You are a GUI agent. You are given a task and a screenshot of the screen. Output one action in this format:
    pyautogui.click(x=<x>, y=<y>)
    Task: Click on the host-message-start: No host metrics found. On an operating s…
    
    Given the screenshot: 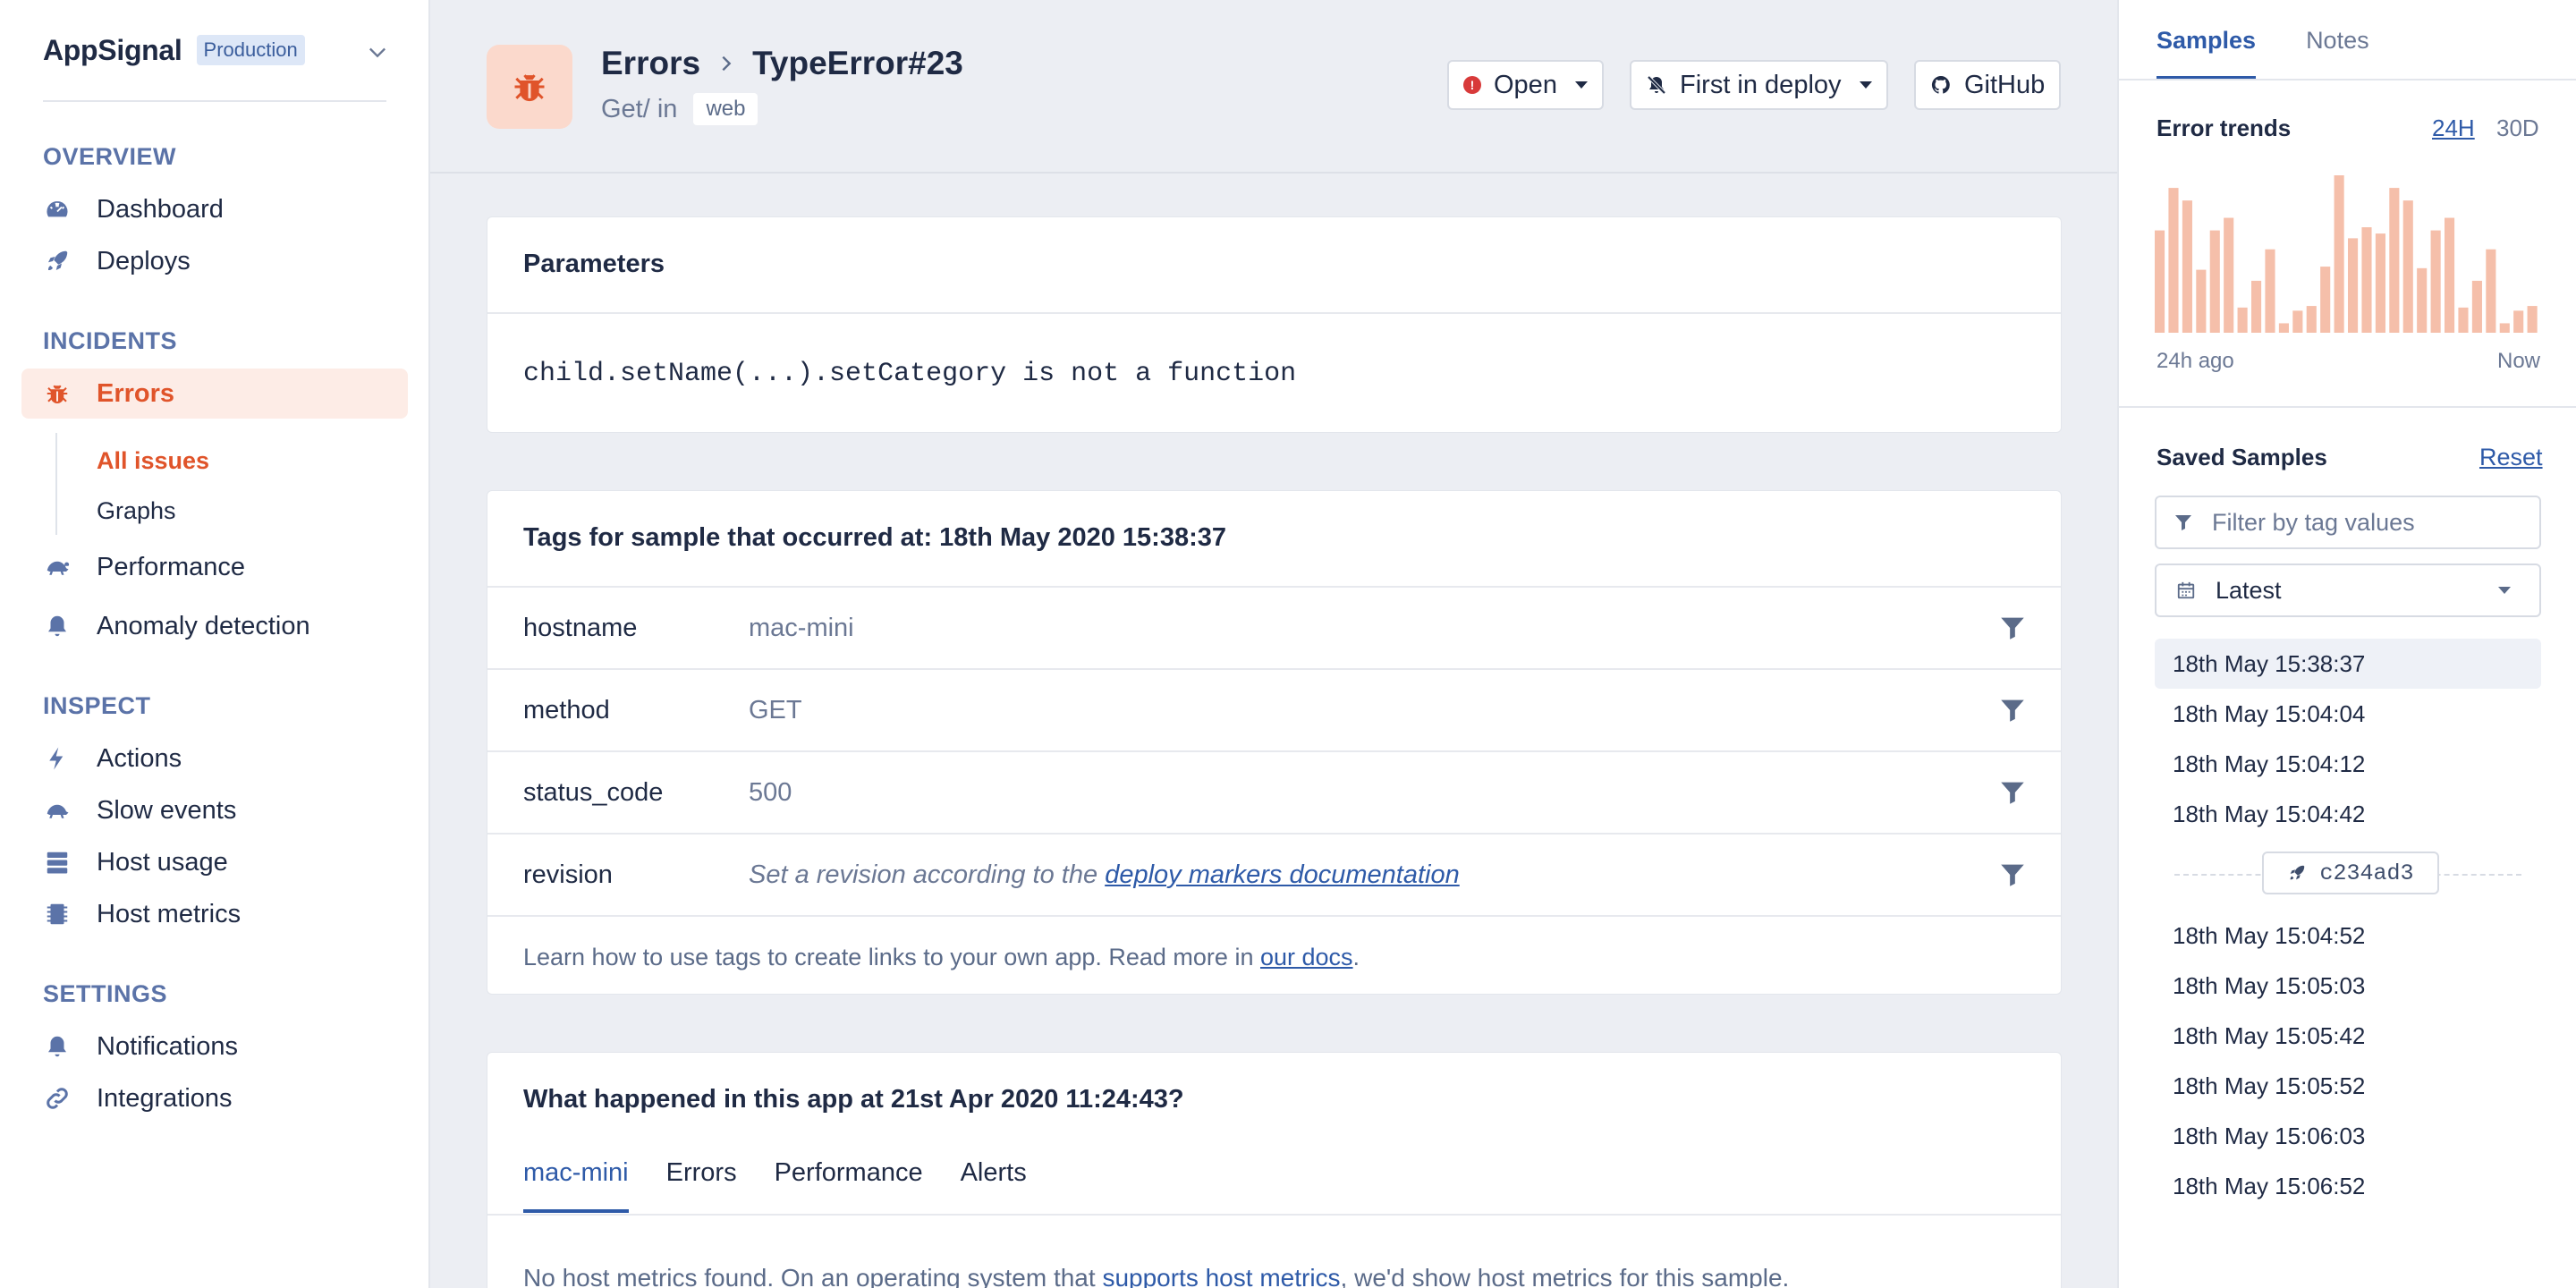 What is the action you would take?
    pyautogui.click(x=809, y=1276)
    